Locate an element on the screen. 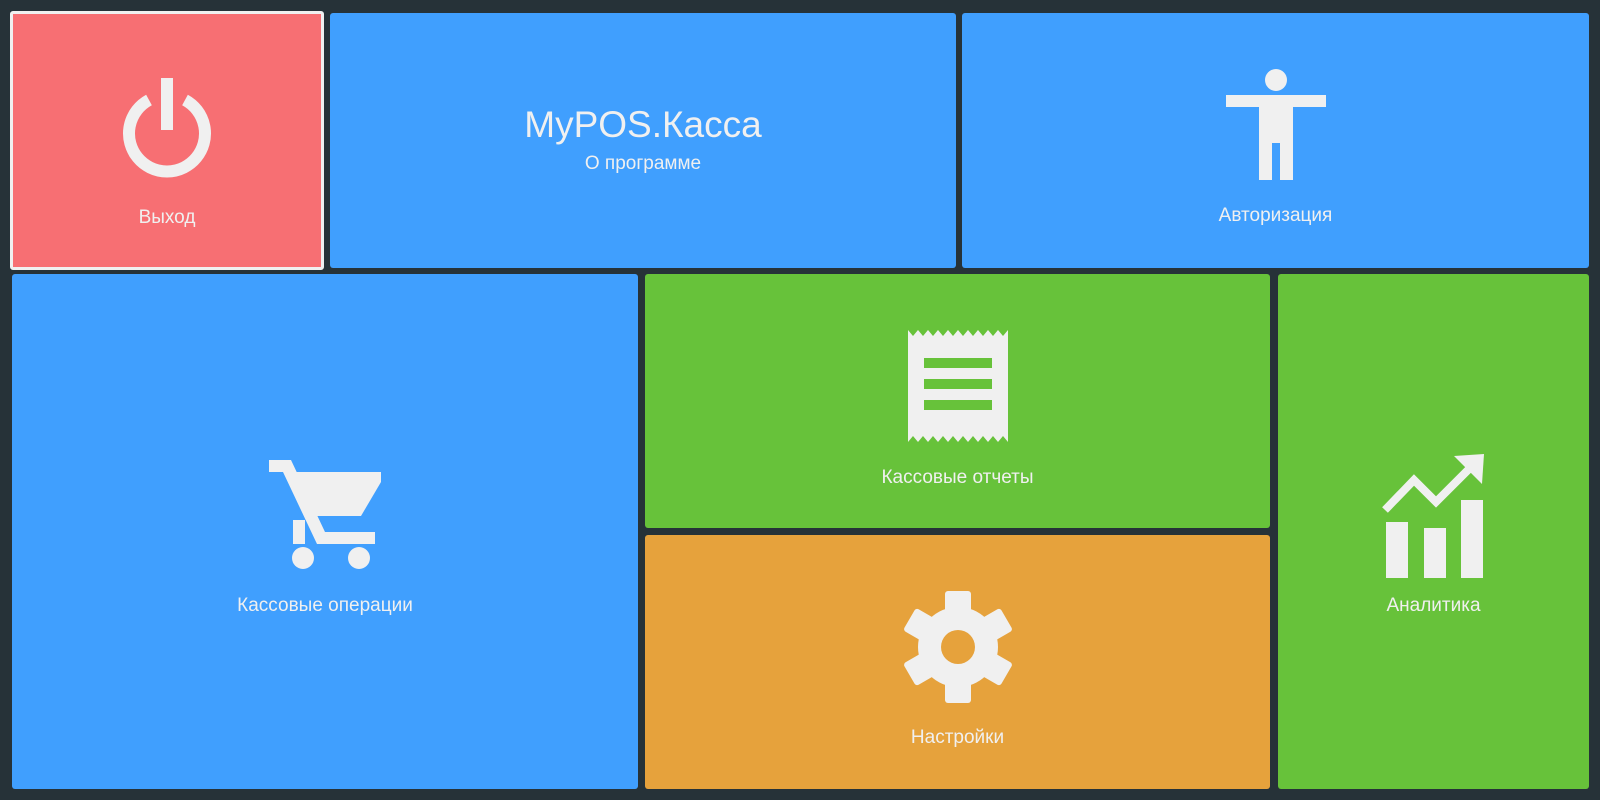 This screenshot has width=1600, height=800. gear-icon is located at coordinates (958, 647).